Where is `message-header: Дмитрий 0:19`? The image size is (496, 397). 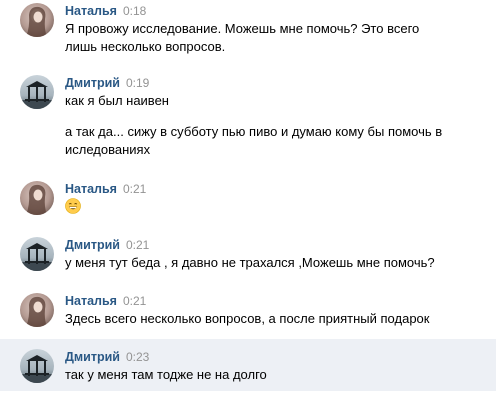
message-header: Дмитрий 0:19 is located at coordinates (107, 83).